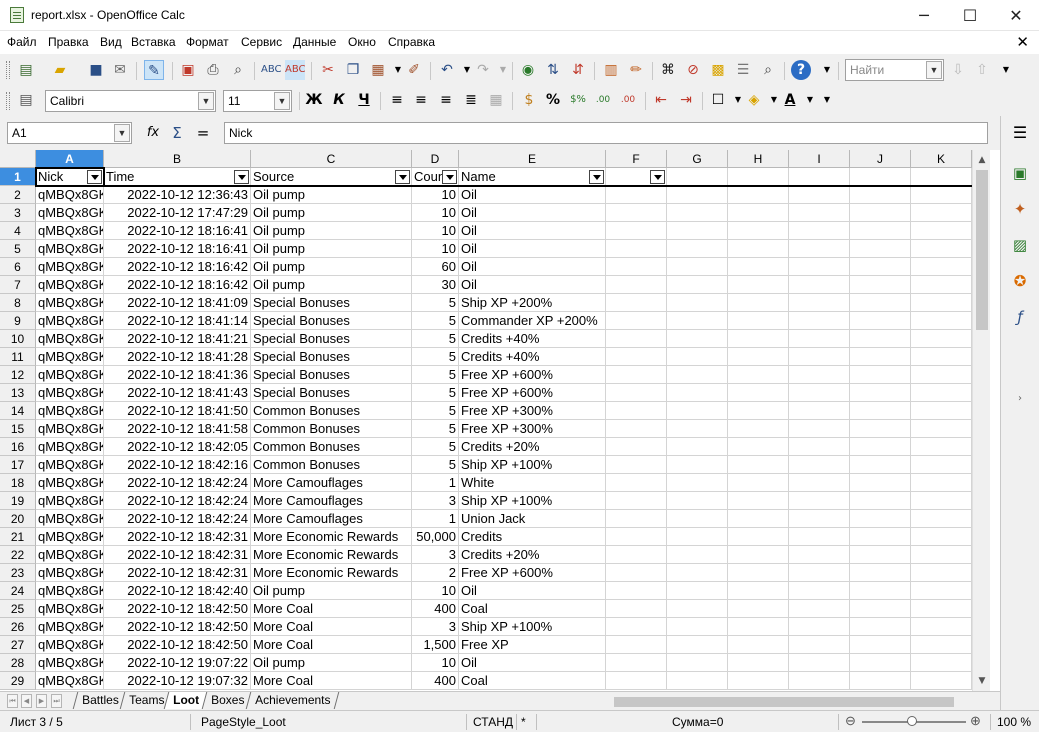 Image resolution: width=1039 pixels, height=732 pixels. Describe the element at coordinates (122, 133) in the screenshot. I see `name-box-dropdown-icon: ▼` at that location.